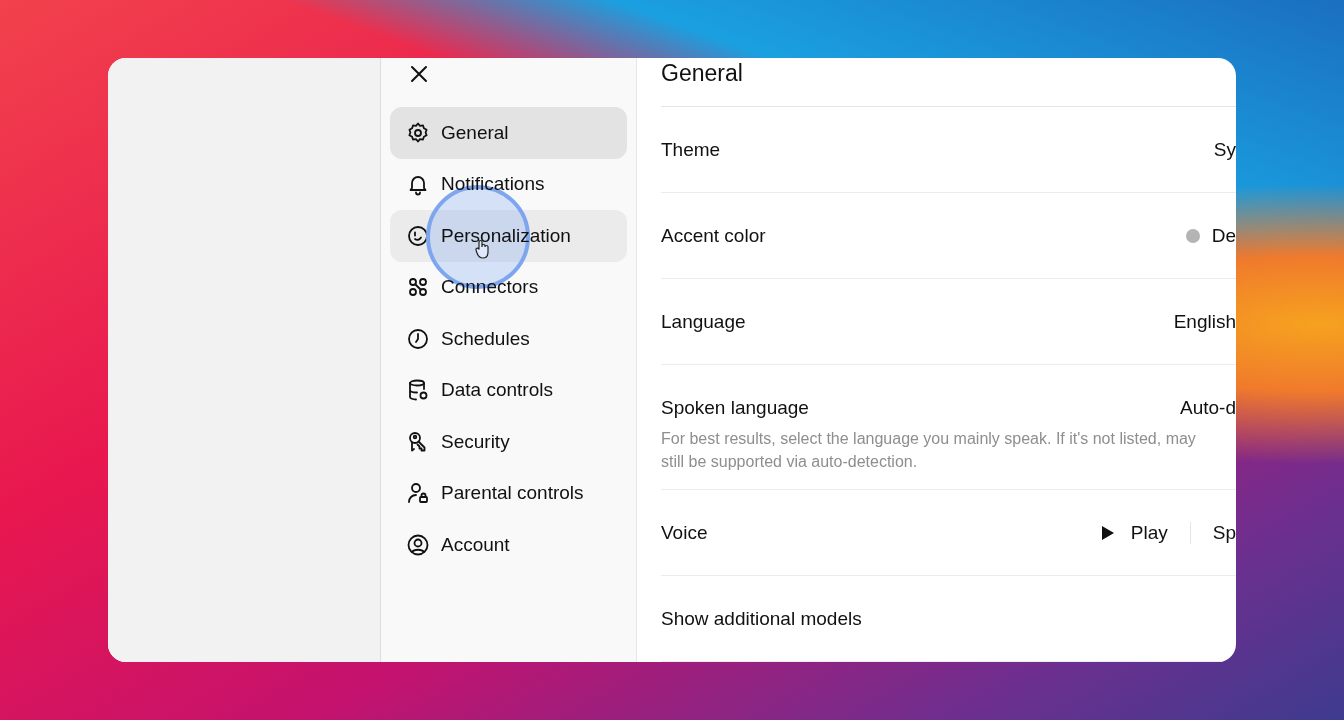 The image size is (1344, 720). Describe the element at coordinates (703, 321) in the screenshot. I see `setting-label: Language` at that location.